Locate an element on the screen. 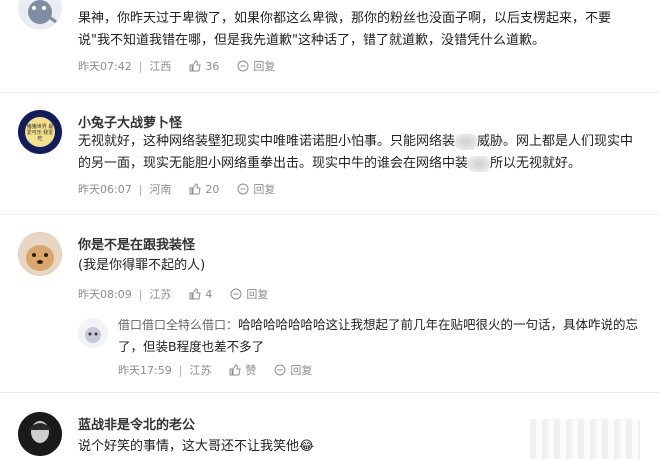 This screenshot has height=469, width=660. comment-text: 说个好笑的事情，这大哥还不让我笑他😂 is located at coordinates (196, 446).